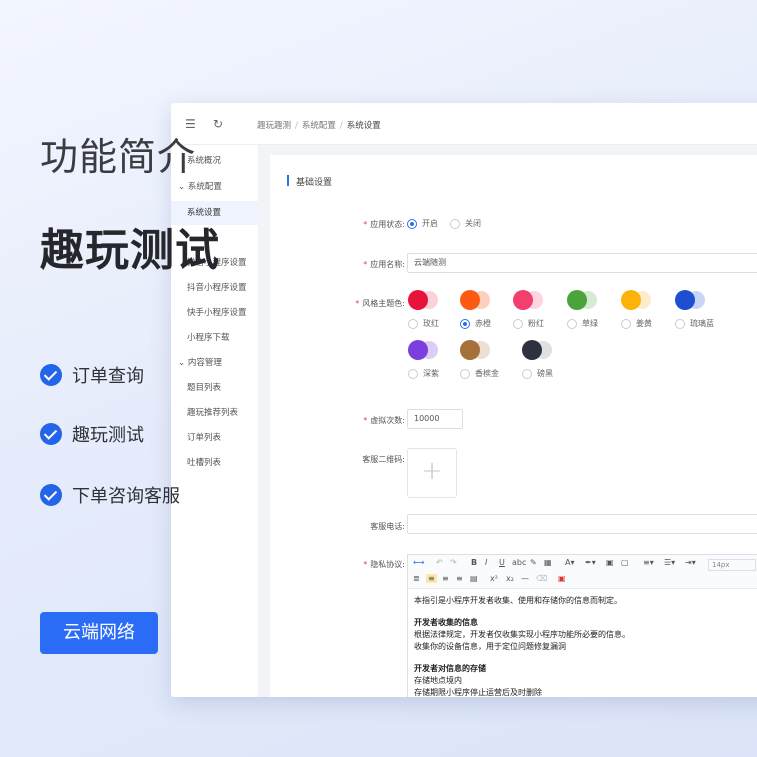 The width and height of the screenshot is (757, 757). Describe the element at coordinates (478, 300) in the screenshot. I see `theme-swatch-orange` at that location.